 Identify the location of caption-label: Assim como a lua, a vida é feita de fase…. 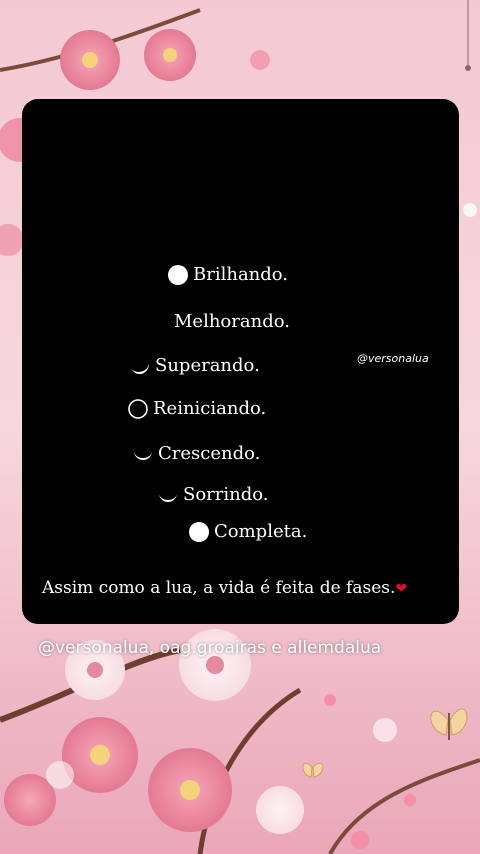
(219, 588).